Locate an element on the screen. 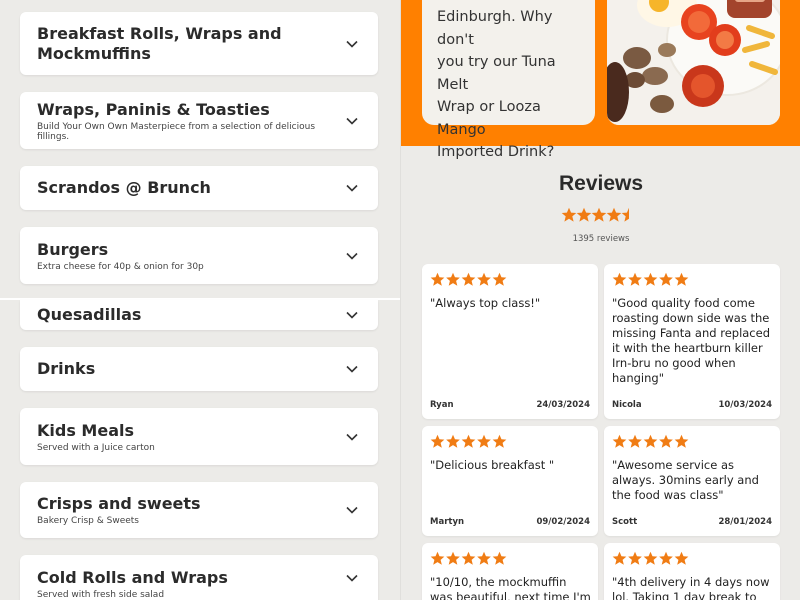 The width and height of the screenshot is (800, 600). review-card: "Delicious breakfast " Martyn 09/02/2024 is located at coordinates (510, 481).